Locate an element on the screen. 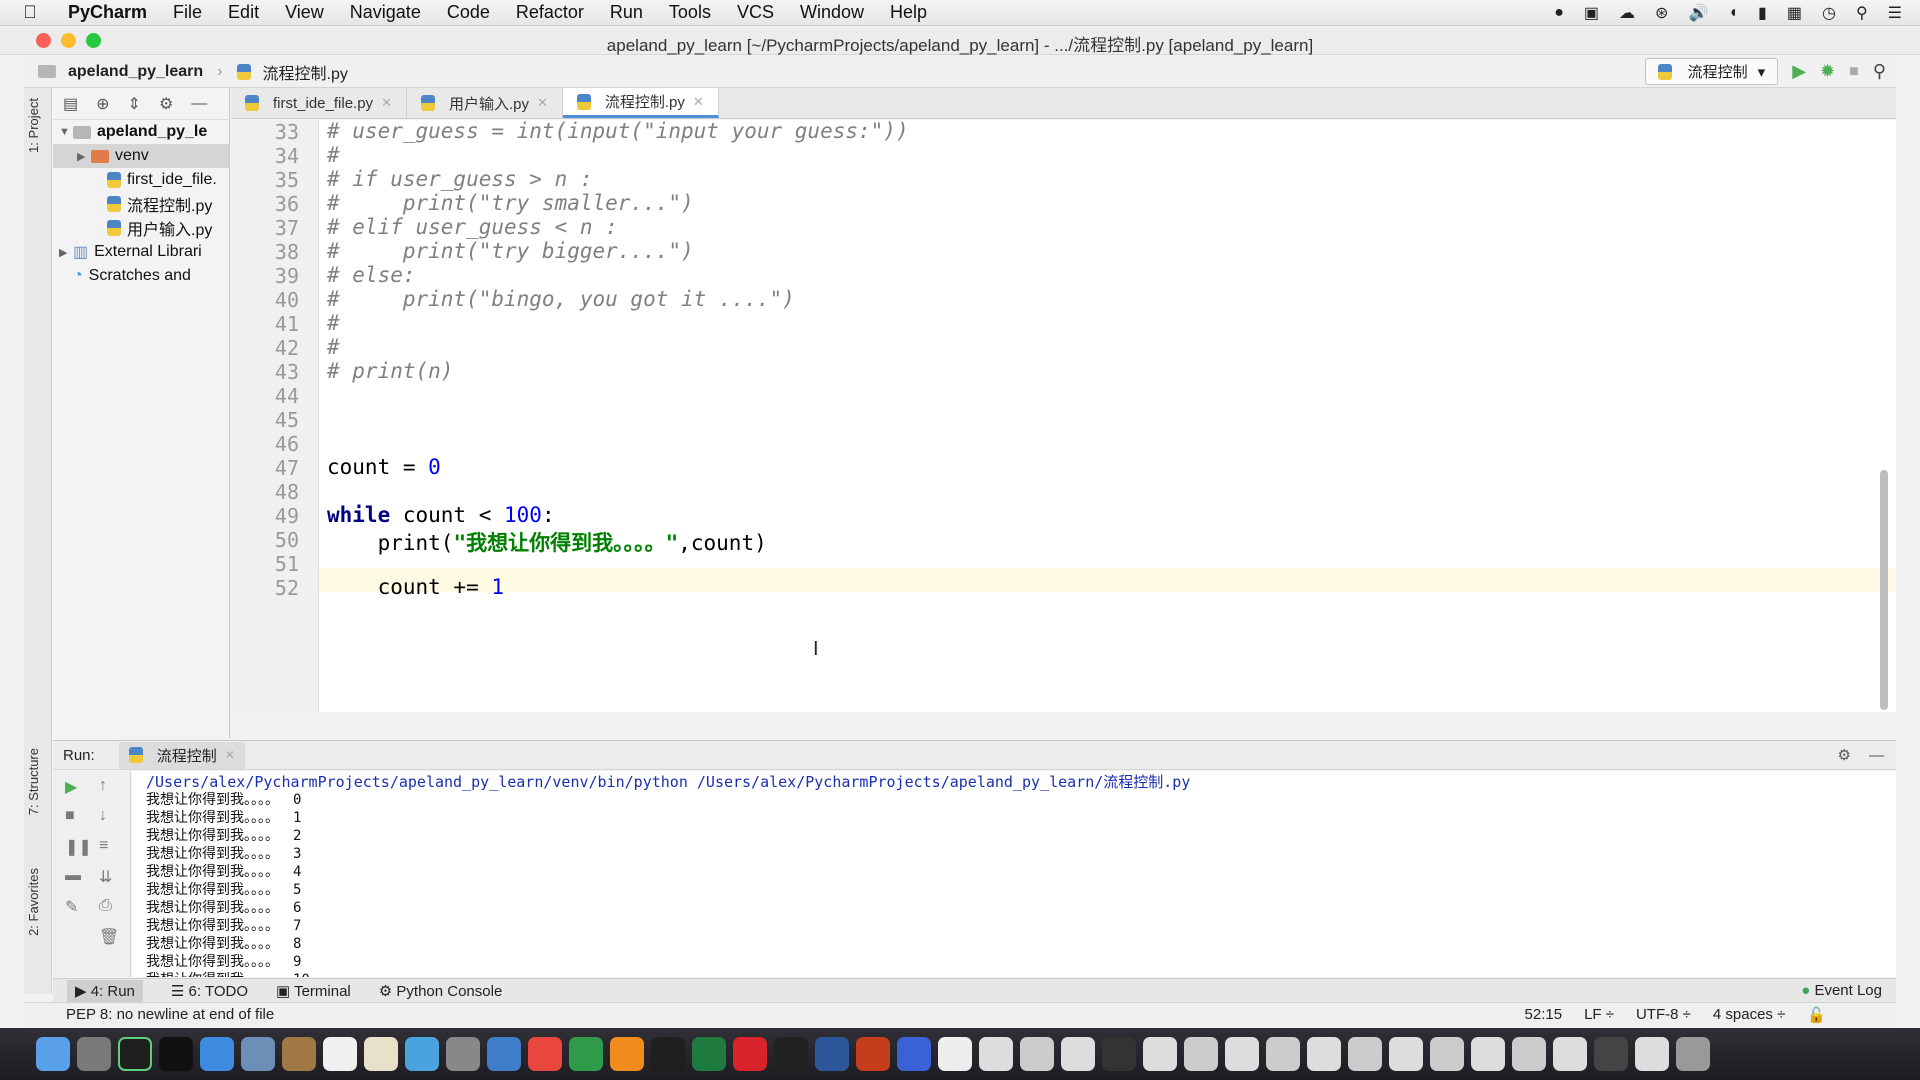 The image size is (1920, 1080). pycharm-ce-icon is located at coordinates (668, 1054).